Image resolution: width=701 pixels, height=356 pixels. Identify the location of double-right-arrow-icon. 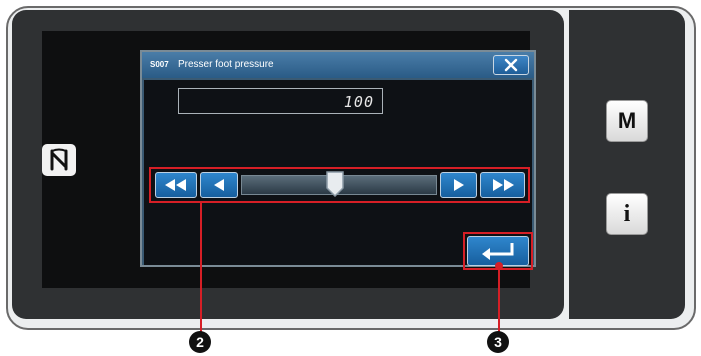
(503, 185).